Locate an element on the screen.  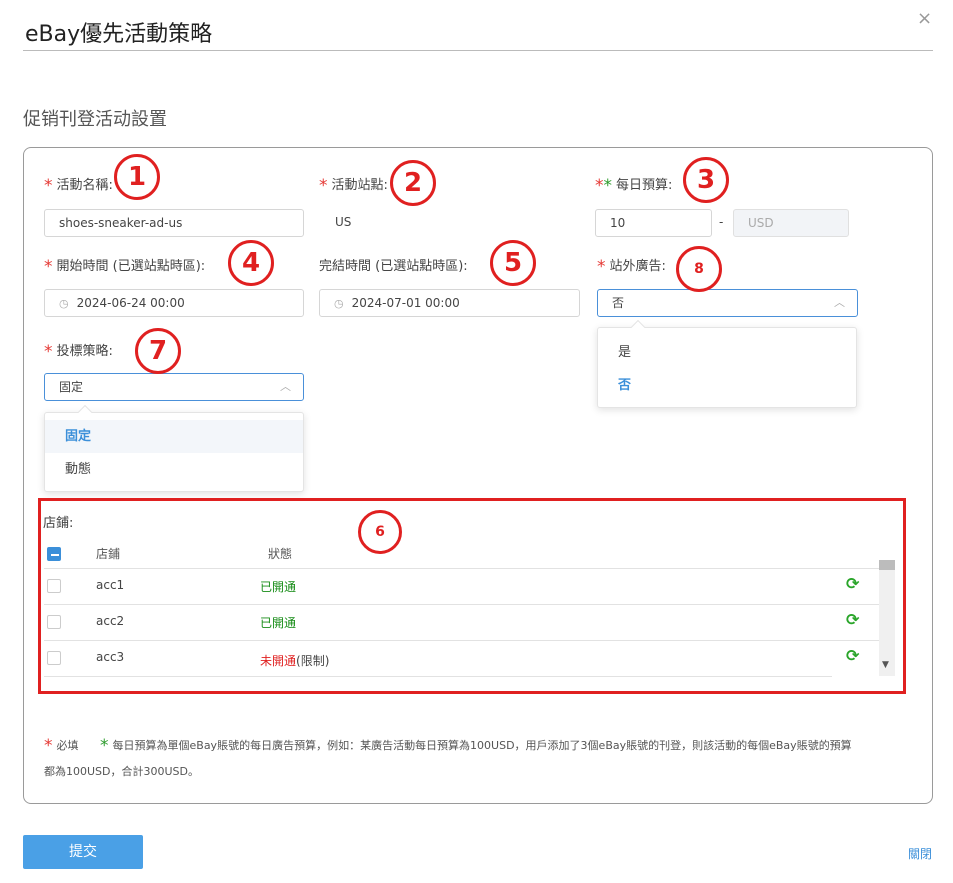
option-no: 否 is located at coordinates (727, 385).